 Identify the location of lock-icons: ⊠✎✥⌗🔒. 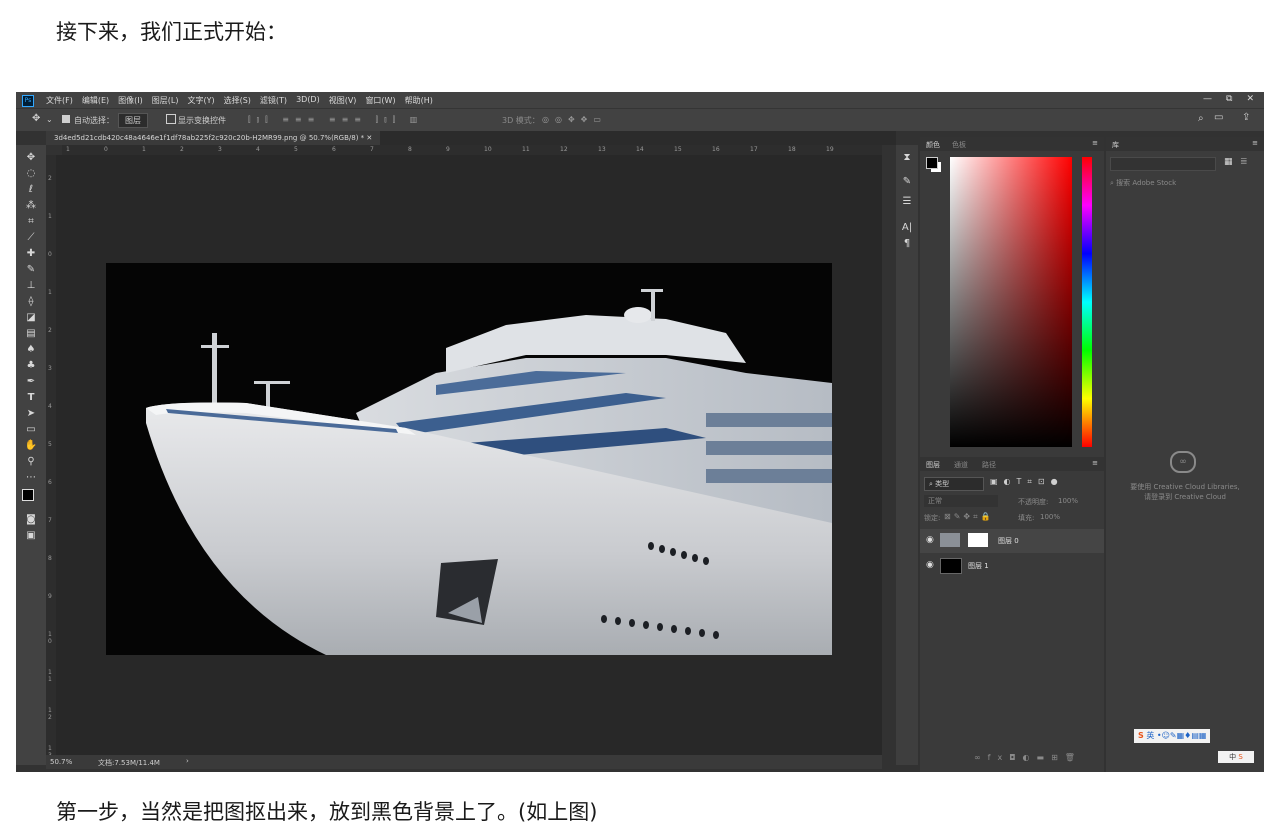
(969, 517).